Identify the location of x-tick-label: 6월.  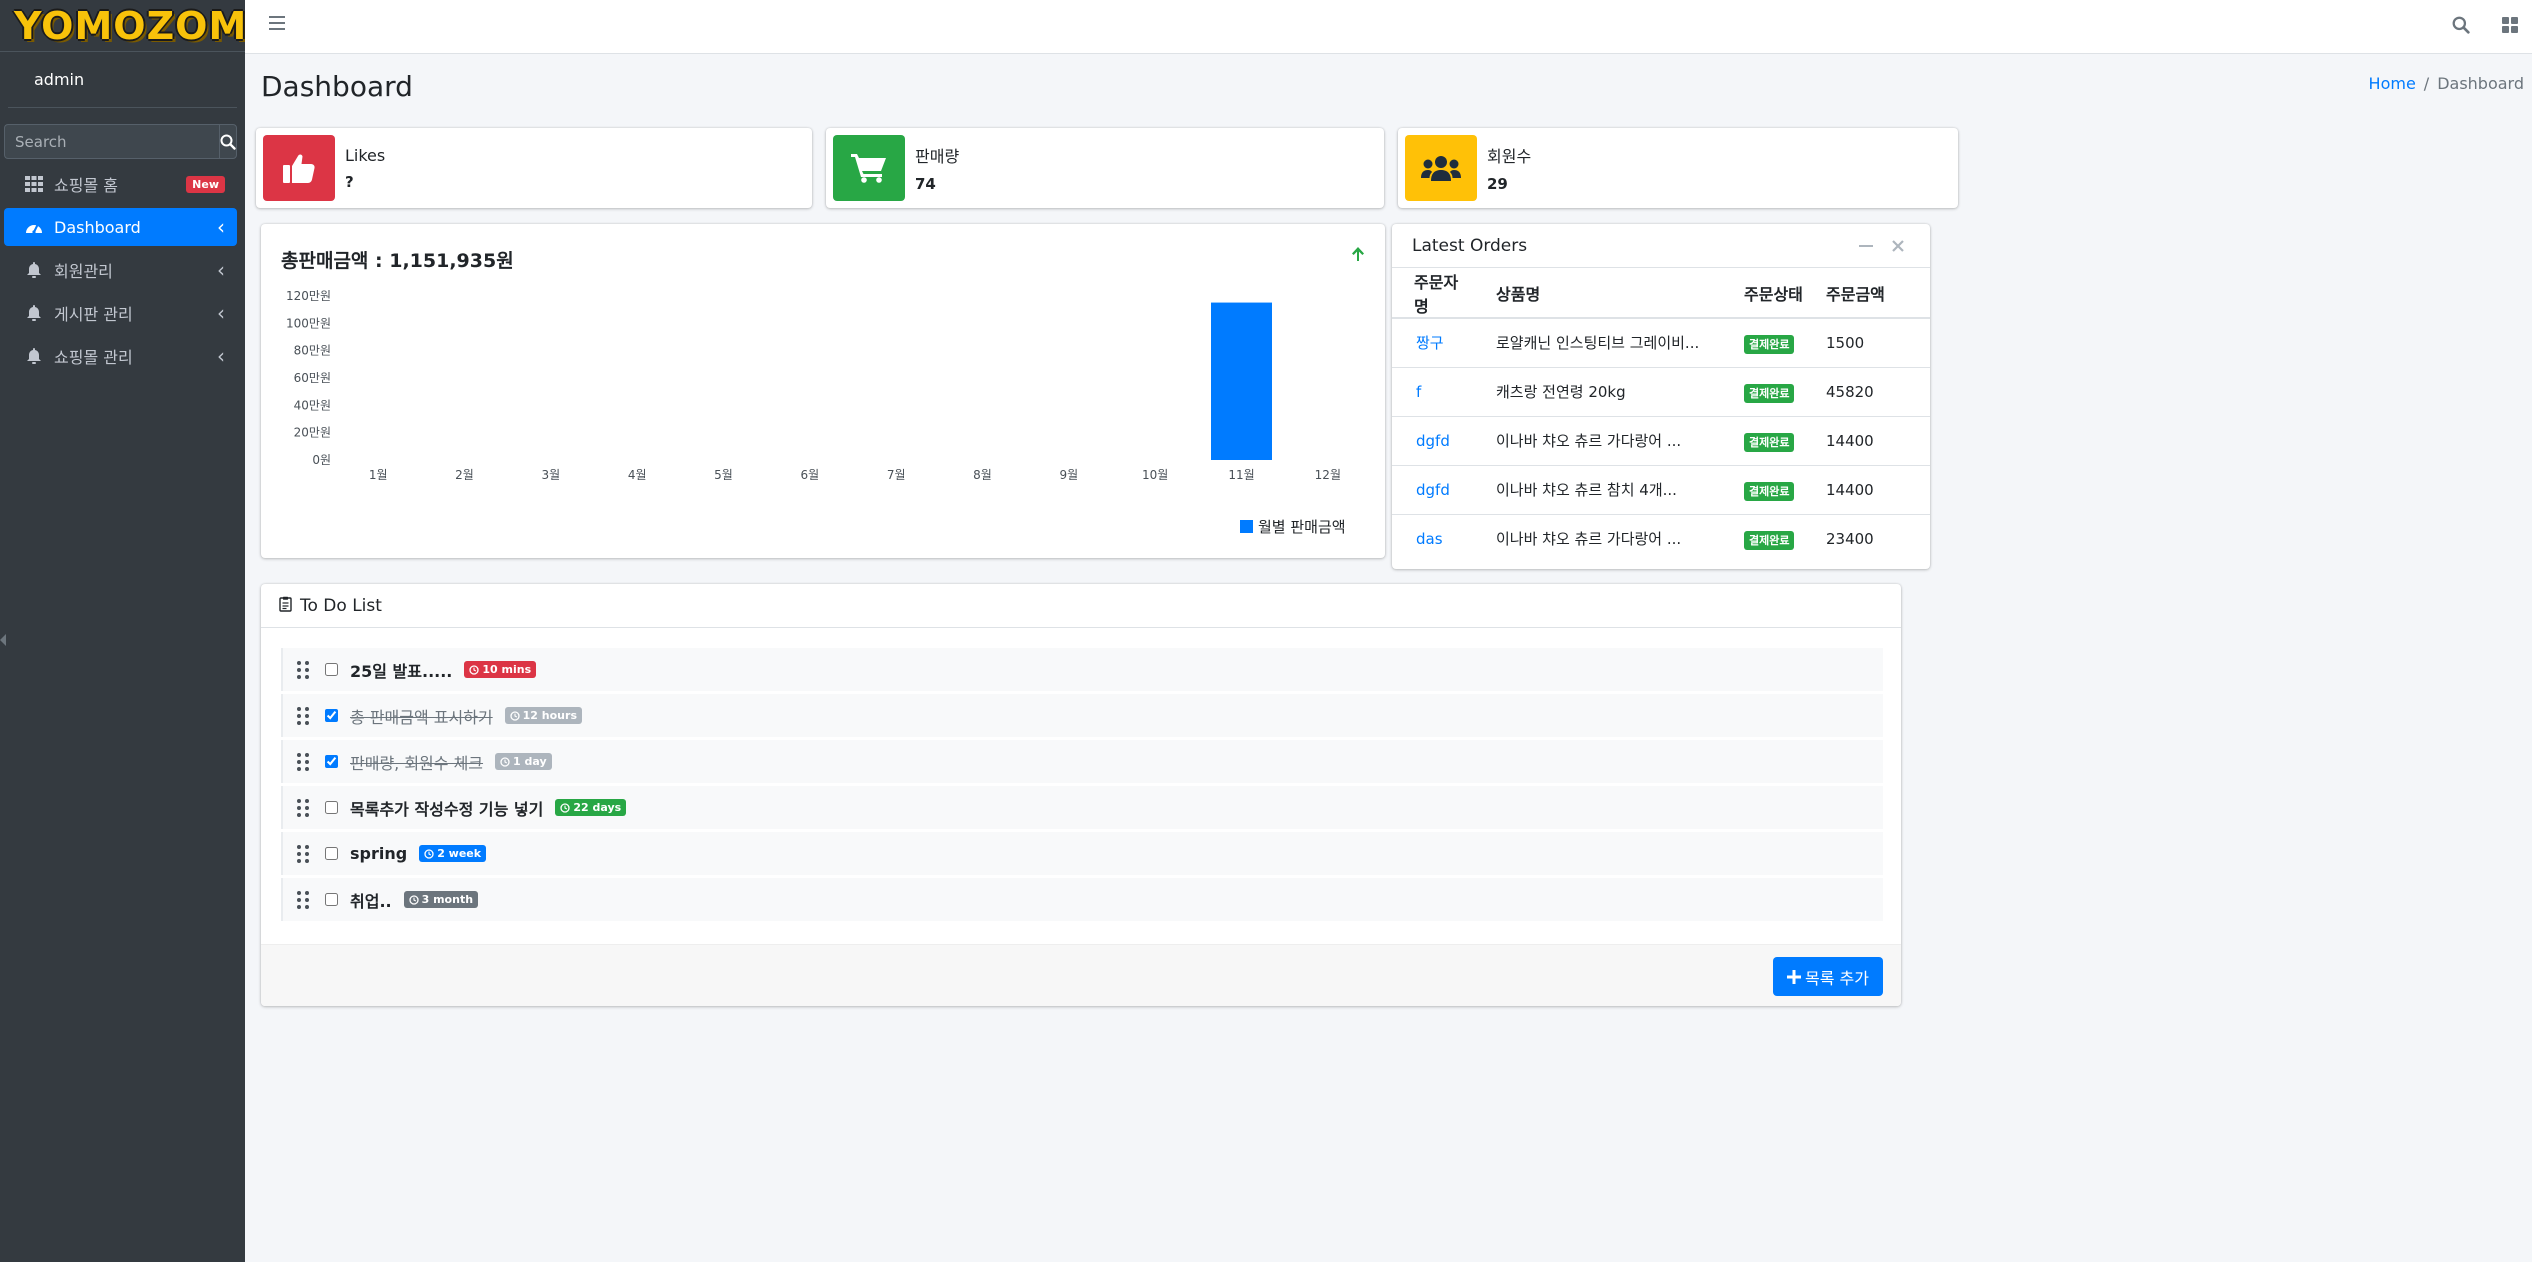
(809, 475).